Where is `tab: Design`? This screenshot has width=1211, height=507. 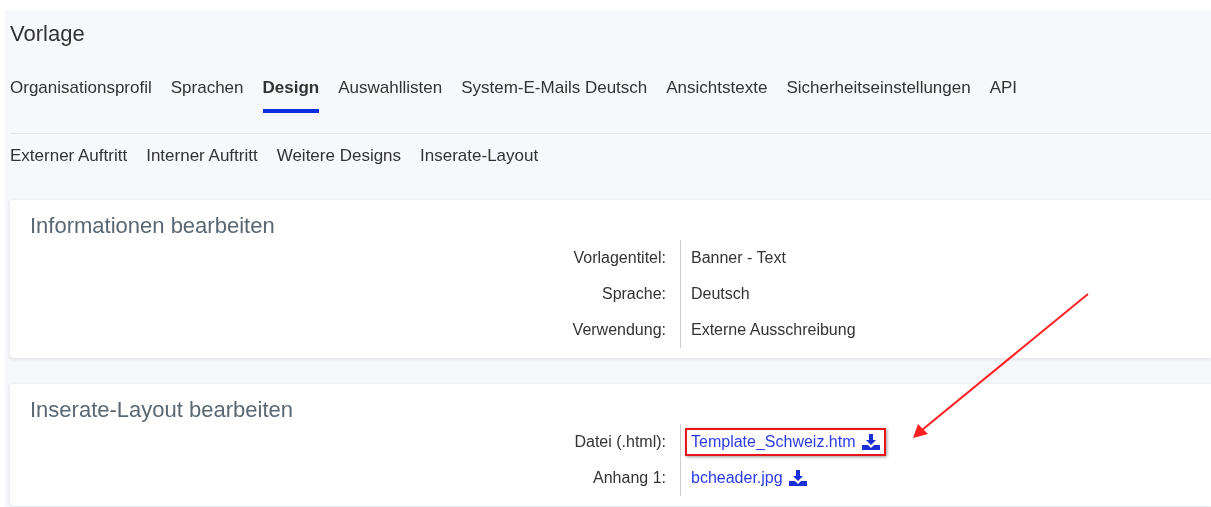
tab: Design is located at coordinates (291, 95).